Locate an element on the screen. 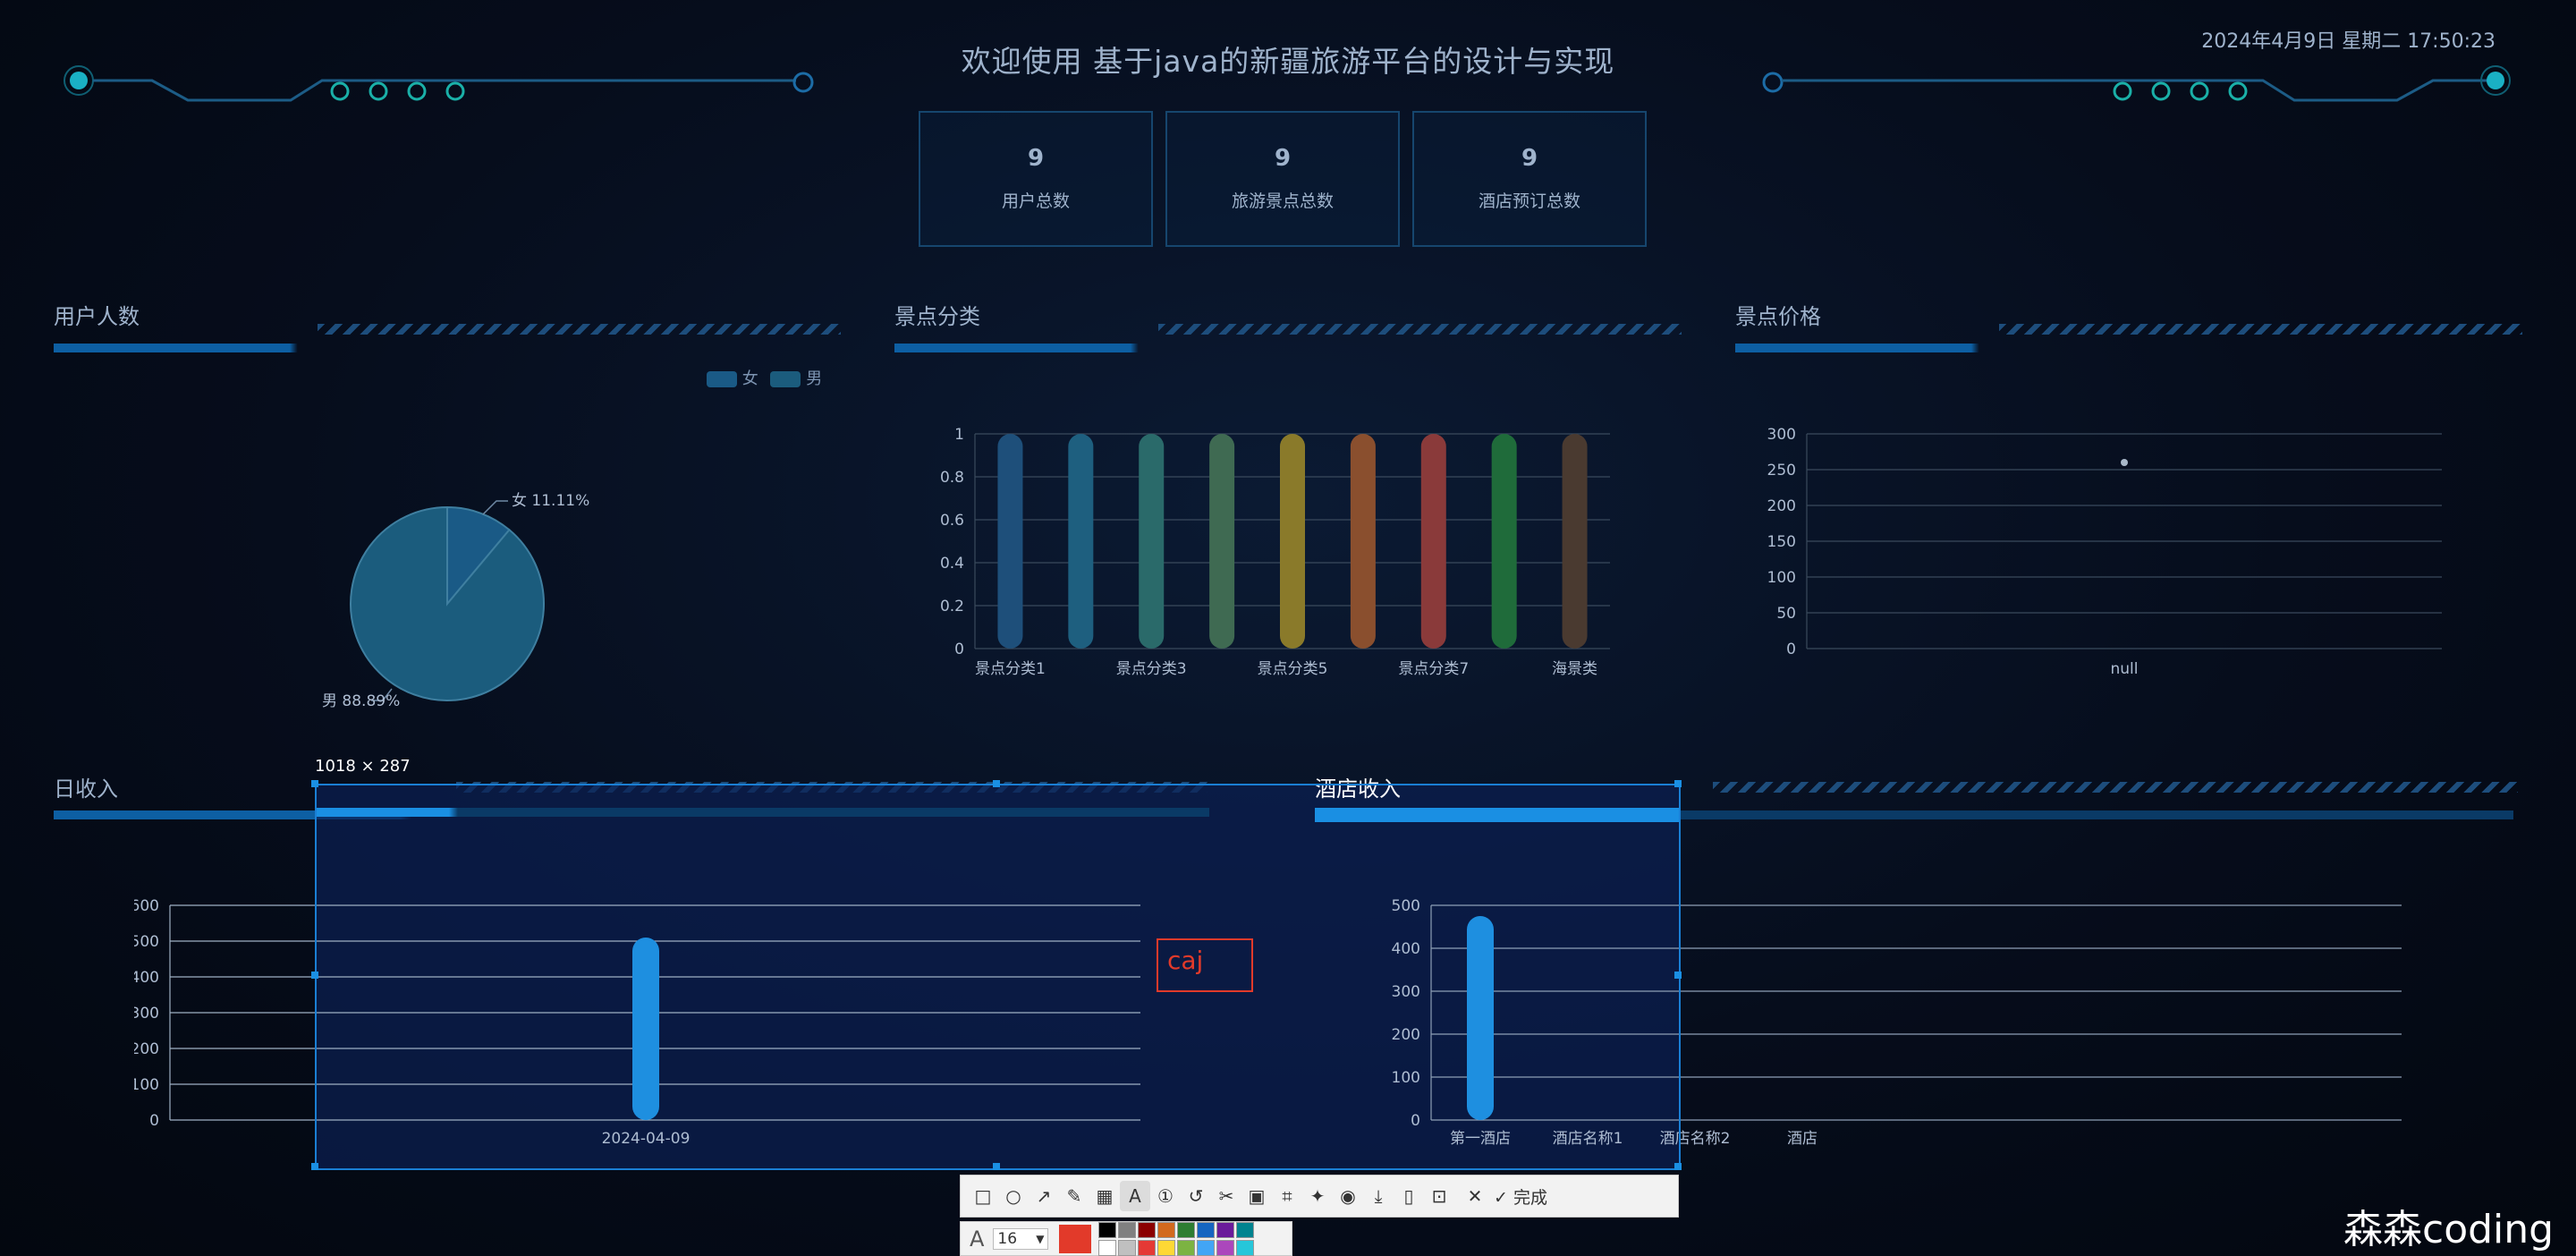 The image size is (2576, 1256). font-size-select: 16 ▼ is located at coordinates (1021, 1238).